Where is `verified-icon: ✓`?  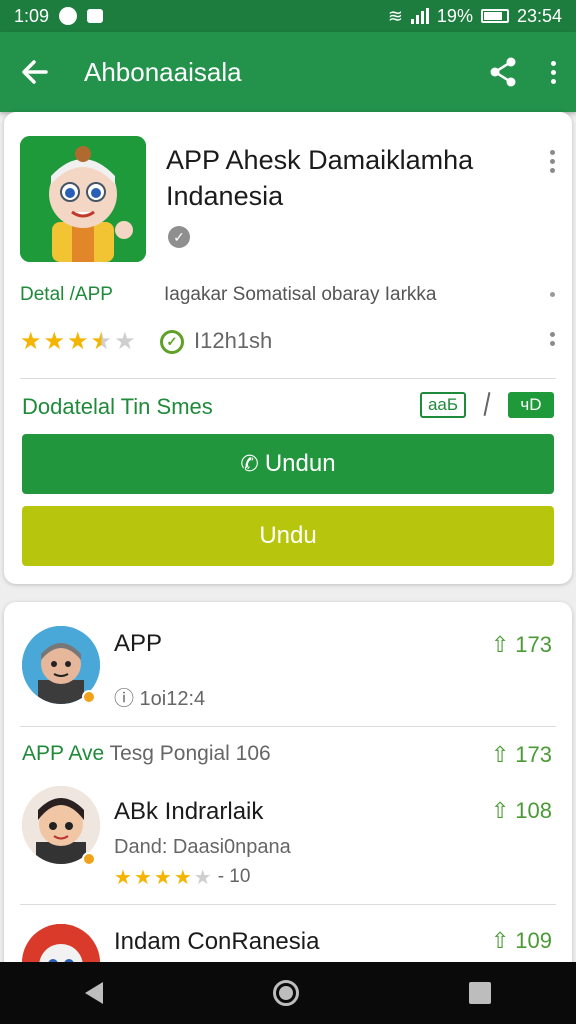
verified-icon: ✓ is located at coordinates (179, 237).